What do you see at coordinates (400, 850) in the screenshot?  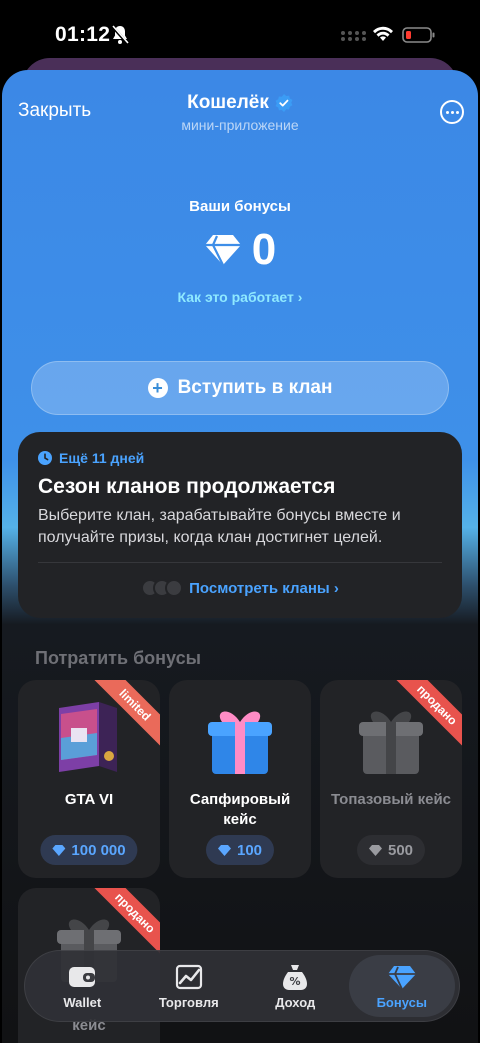 I see `price-value: 500` at bounding box center [400, 850].